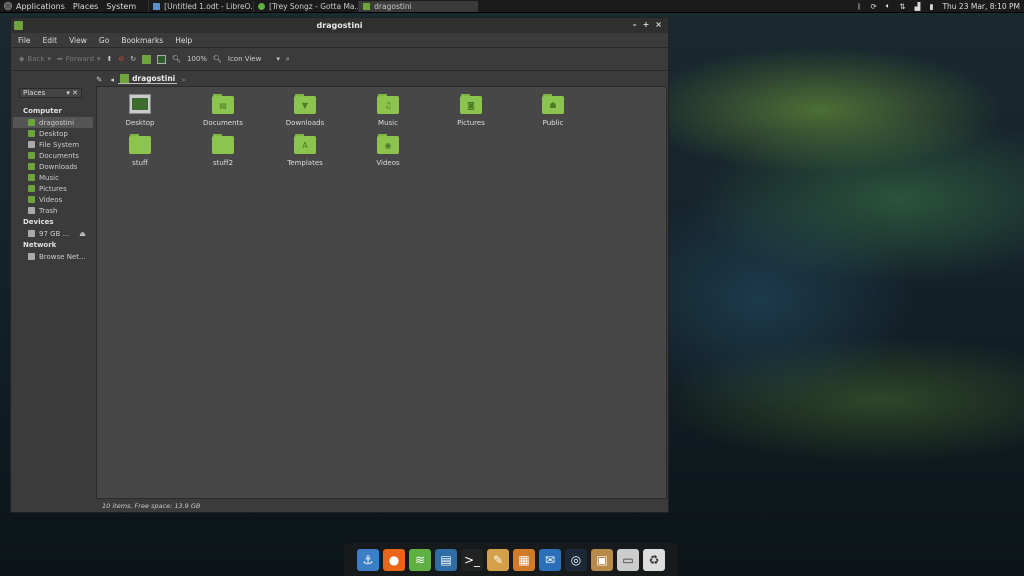 The width and height of the screenshot is (1024, 576). I want to click on menubar: File Edit View Go Bookmarks Help, so click(339, 40).